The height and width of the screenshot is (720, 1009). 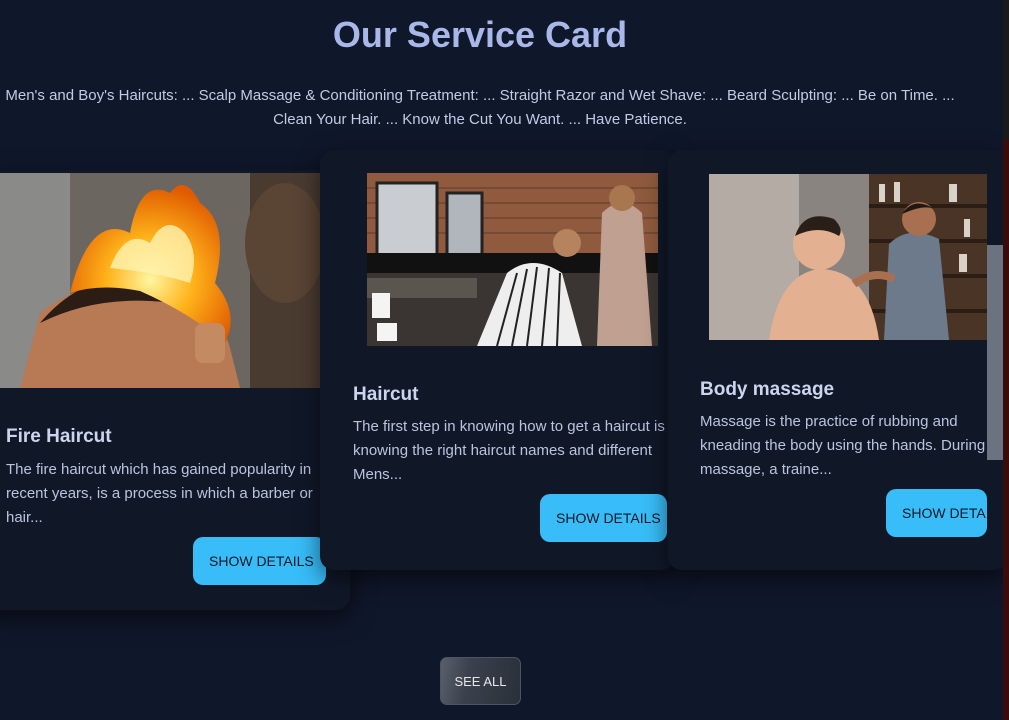 I want to click on barbershop-photo, so click(x=512, y=259).